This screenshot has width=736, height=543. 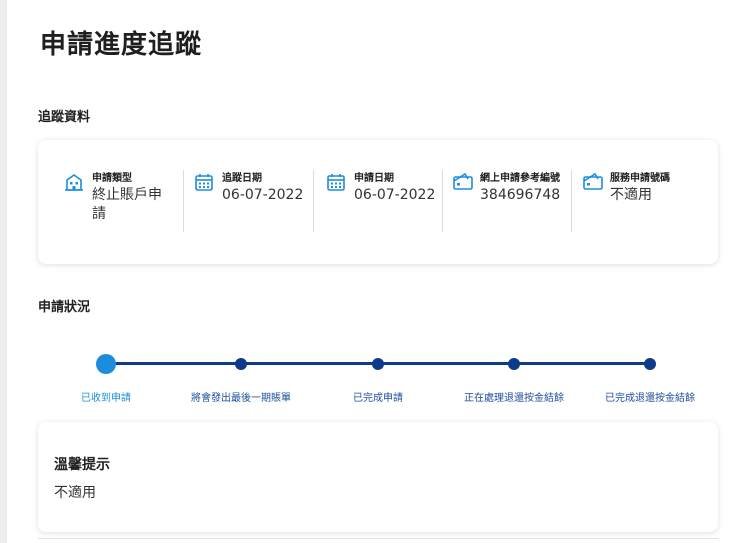 I want to click on notice-value: 不適用, so click(x=75, y=493).